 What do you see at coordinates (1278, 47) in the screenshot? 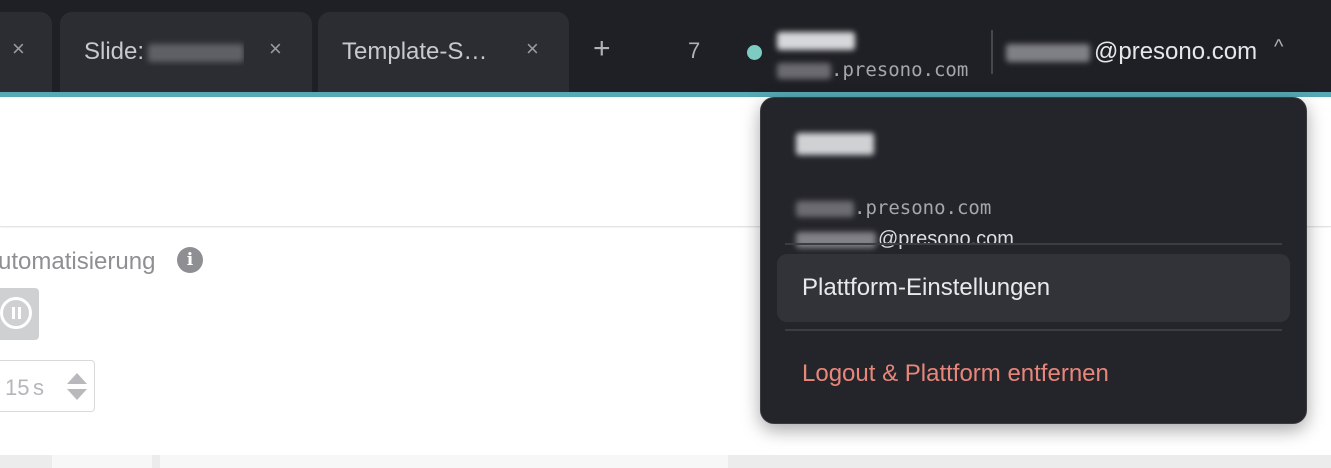
I see `caret-up-icon: ^` at bounding box center [1278, 47].